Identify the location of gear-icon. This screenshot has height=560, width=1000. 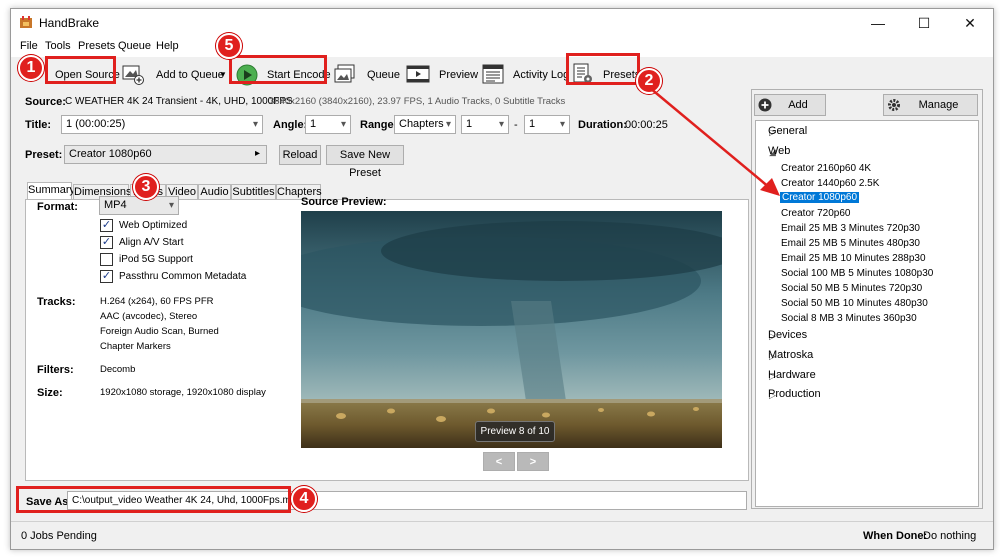
(894, 105).